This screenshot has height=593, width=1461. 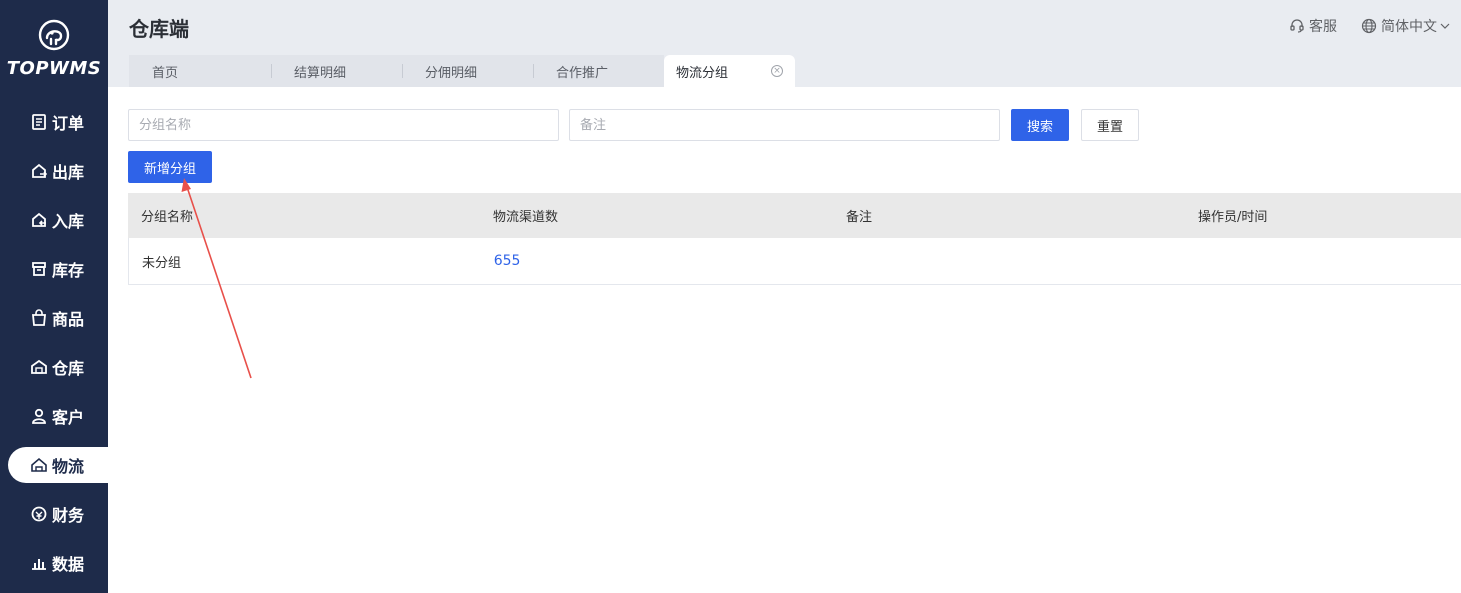 I want to click on close-icon: ×, so click(x=777, y=71).